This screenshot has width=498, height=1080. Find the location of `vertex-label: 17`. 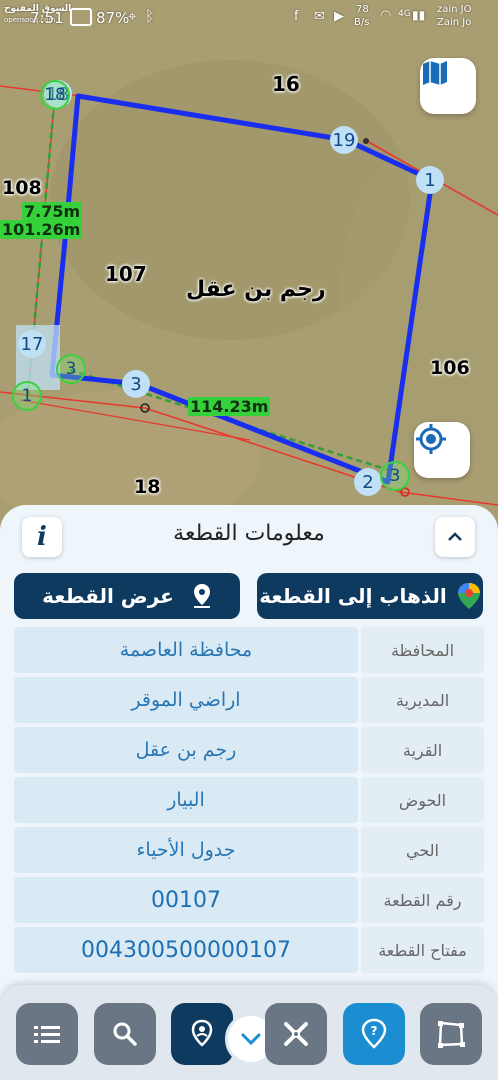

vertex-label: 17 is located at coordinates (32, 344).